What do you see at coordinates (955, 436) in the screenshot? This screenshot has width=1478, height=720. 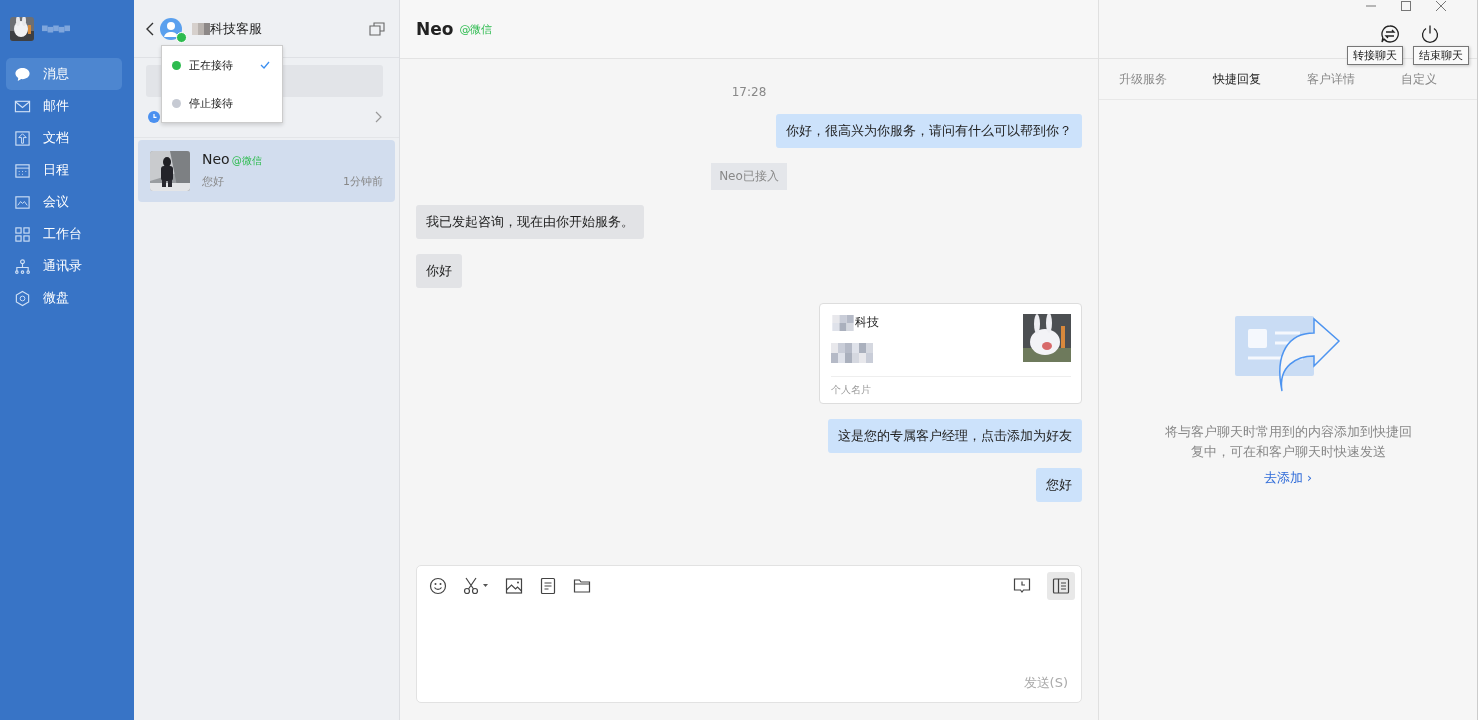 I see `sent-message: 这是您的专属客户经理，点击添加为好友` at bounding box center [955, 436].